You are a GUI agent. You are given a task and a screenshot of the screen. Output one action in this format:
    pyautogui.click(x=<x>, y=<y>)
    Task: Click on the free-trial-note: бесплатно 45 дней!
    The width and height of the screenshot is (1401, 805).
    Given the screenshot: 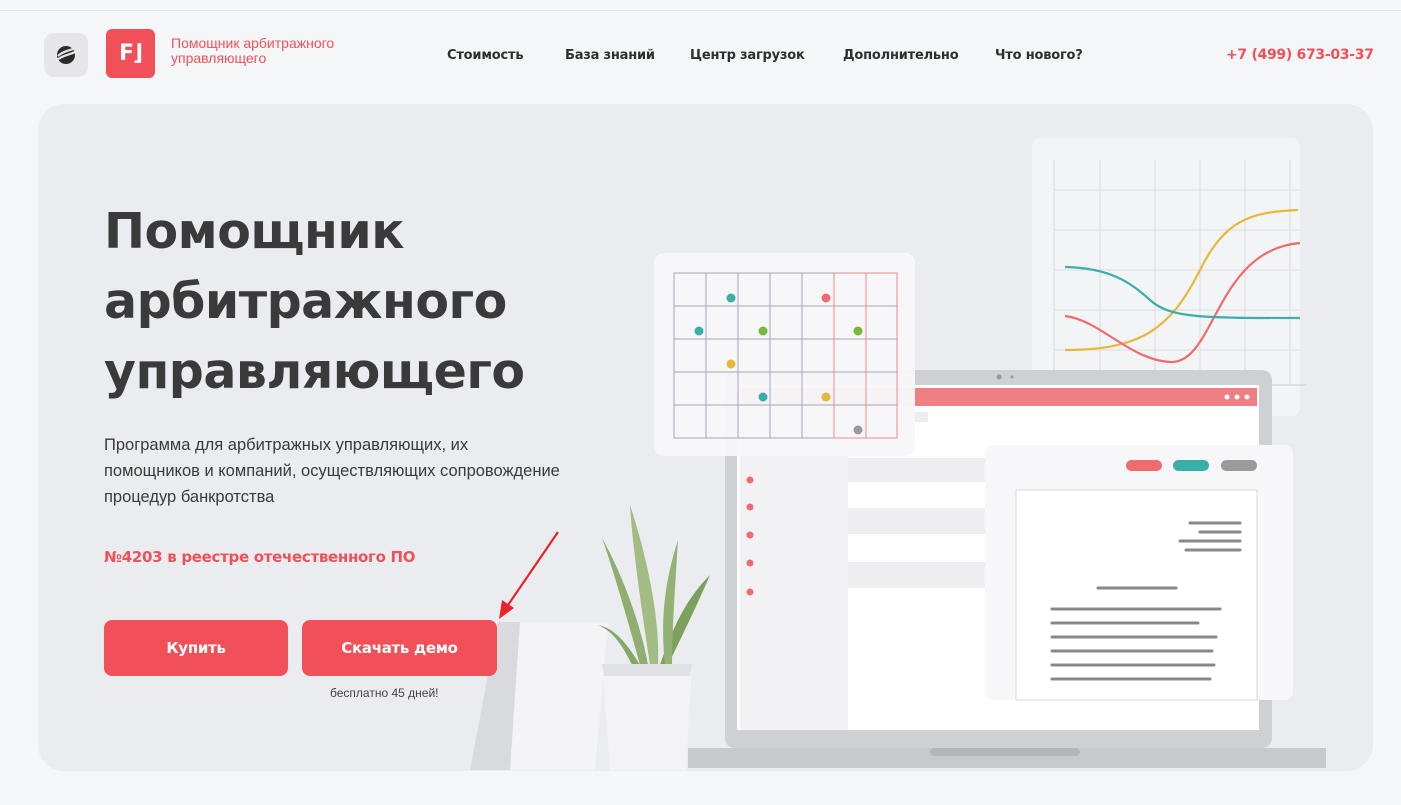 What is the action you would take?
    pyautogui.click(x=384, y=693)
    